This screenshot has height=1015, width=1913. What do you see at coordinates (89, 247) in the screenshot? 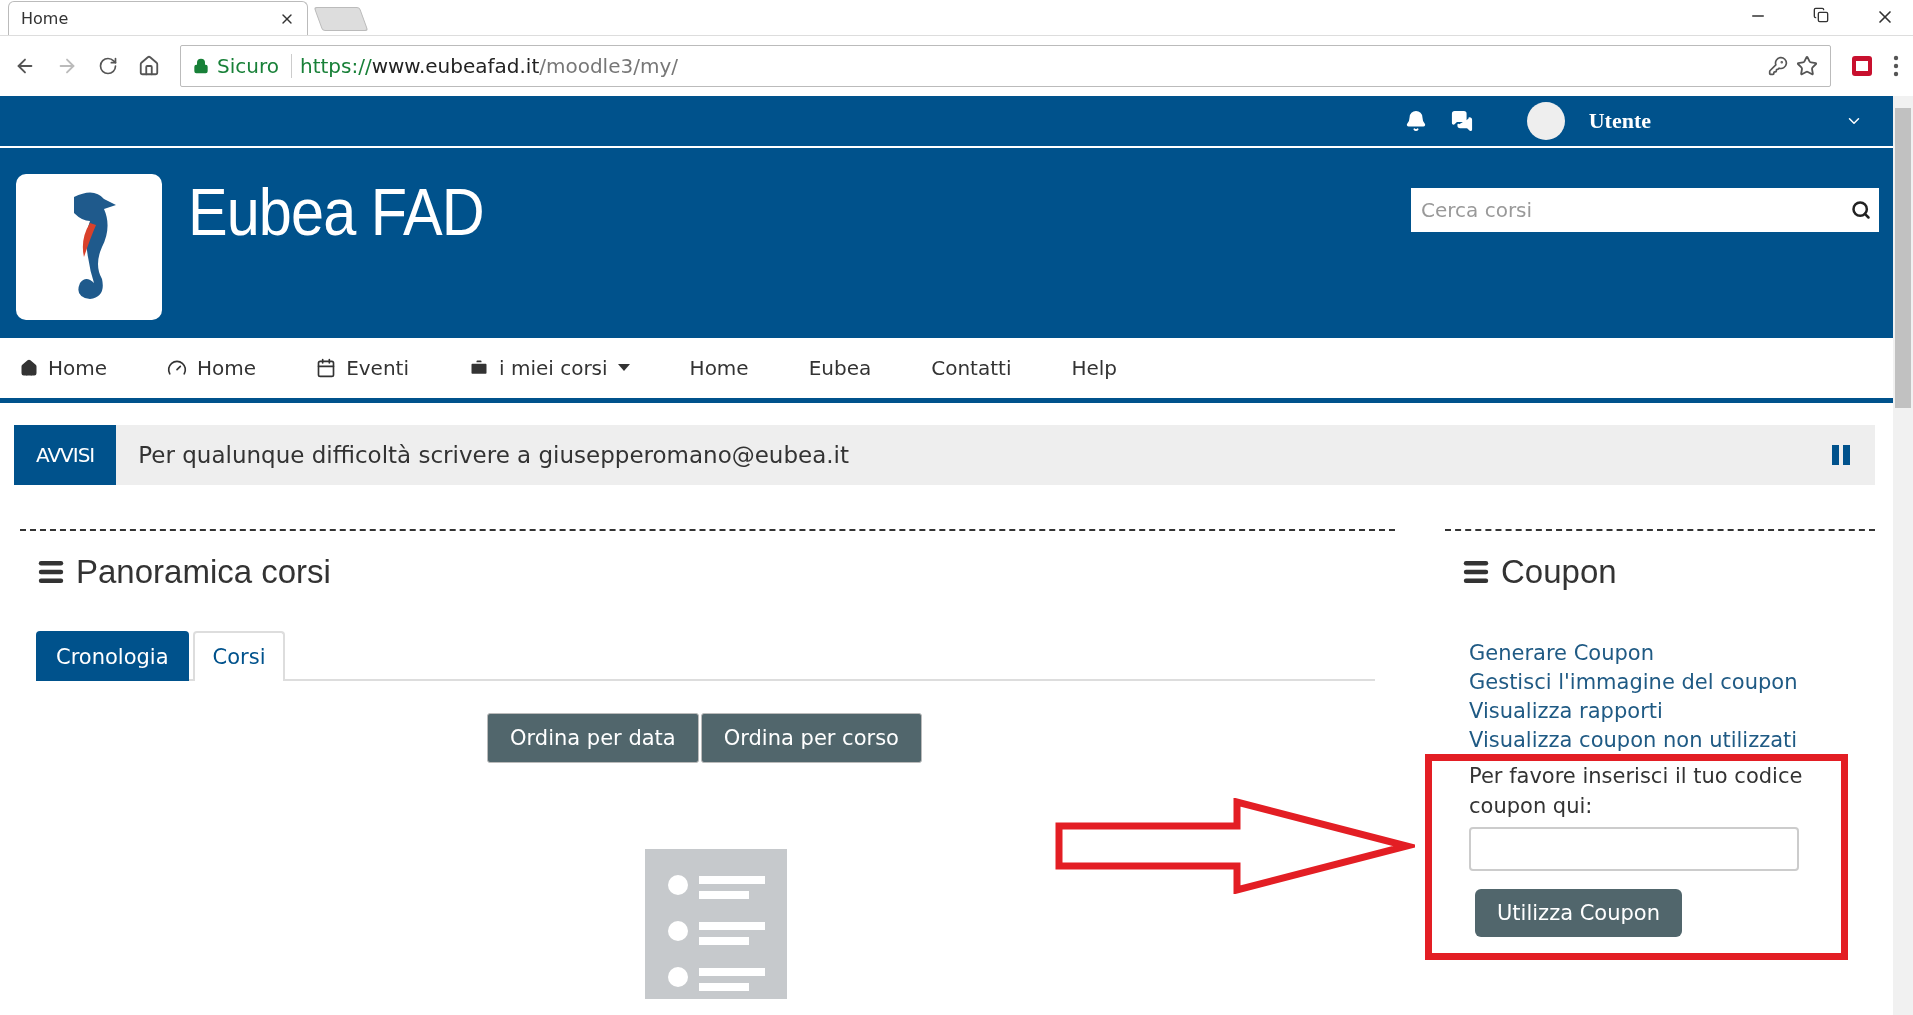
I see `logo` at bounding box center [89, 247].